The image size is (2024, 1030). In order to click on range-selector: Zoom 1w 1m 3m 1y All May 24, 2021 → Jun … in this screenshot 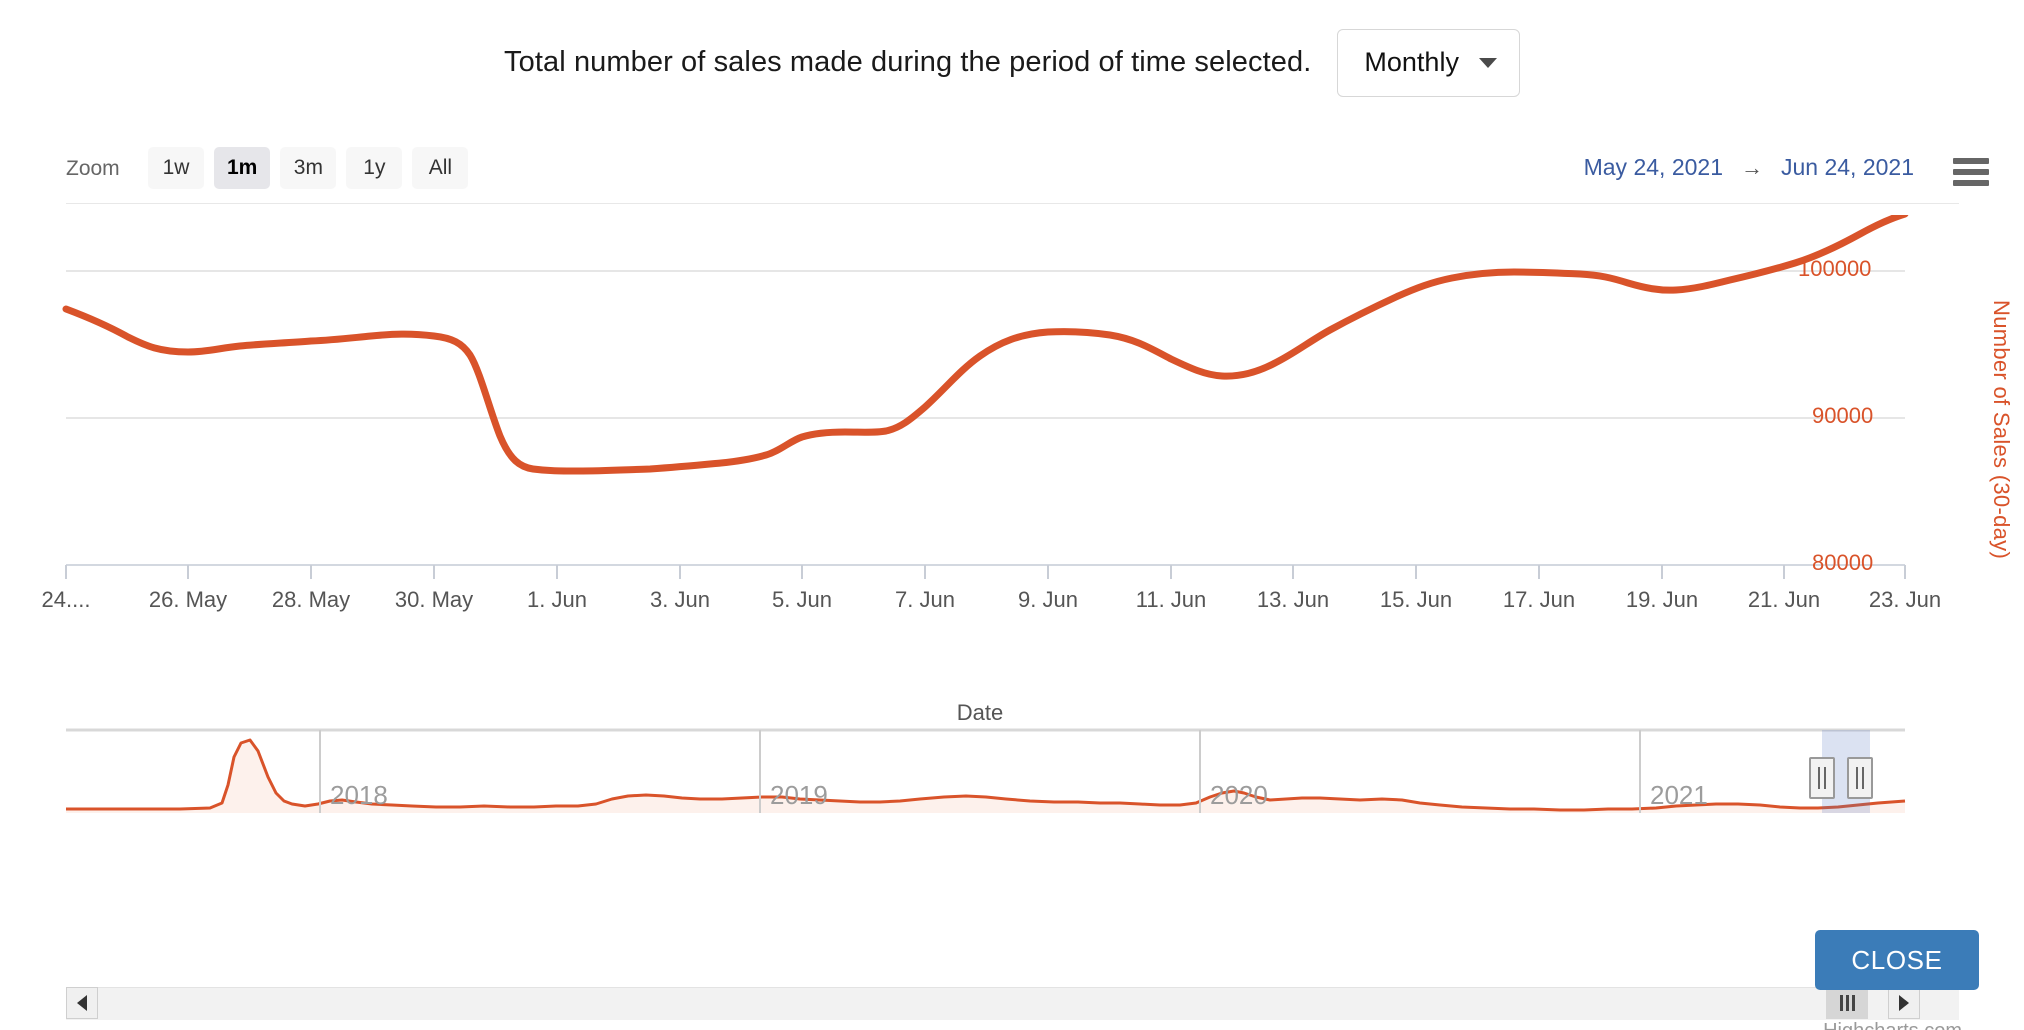, I will do `click(1012, 170)`.